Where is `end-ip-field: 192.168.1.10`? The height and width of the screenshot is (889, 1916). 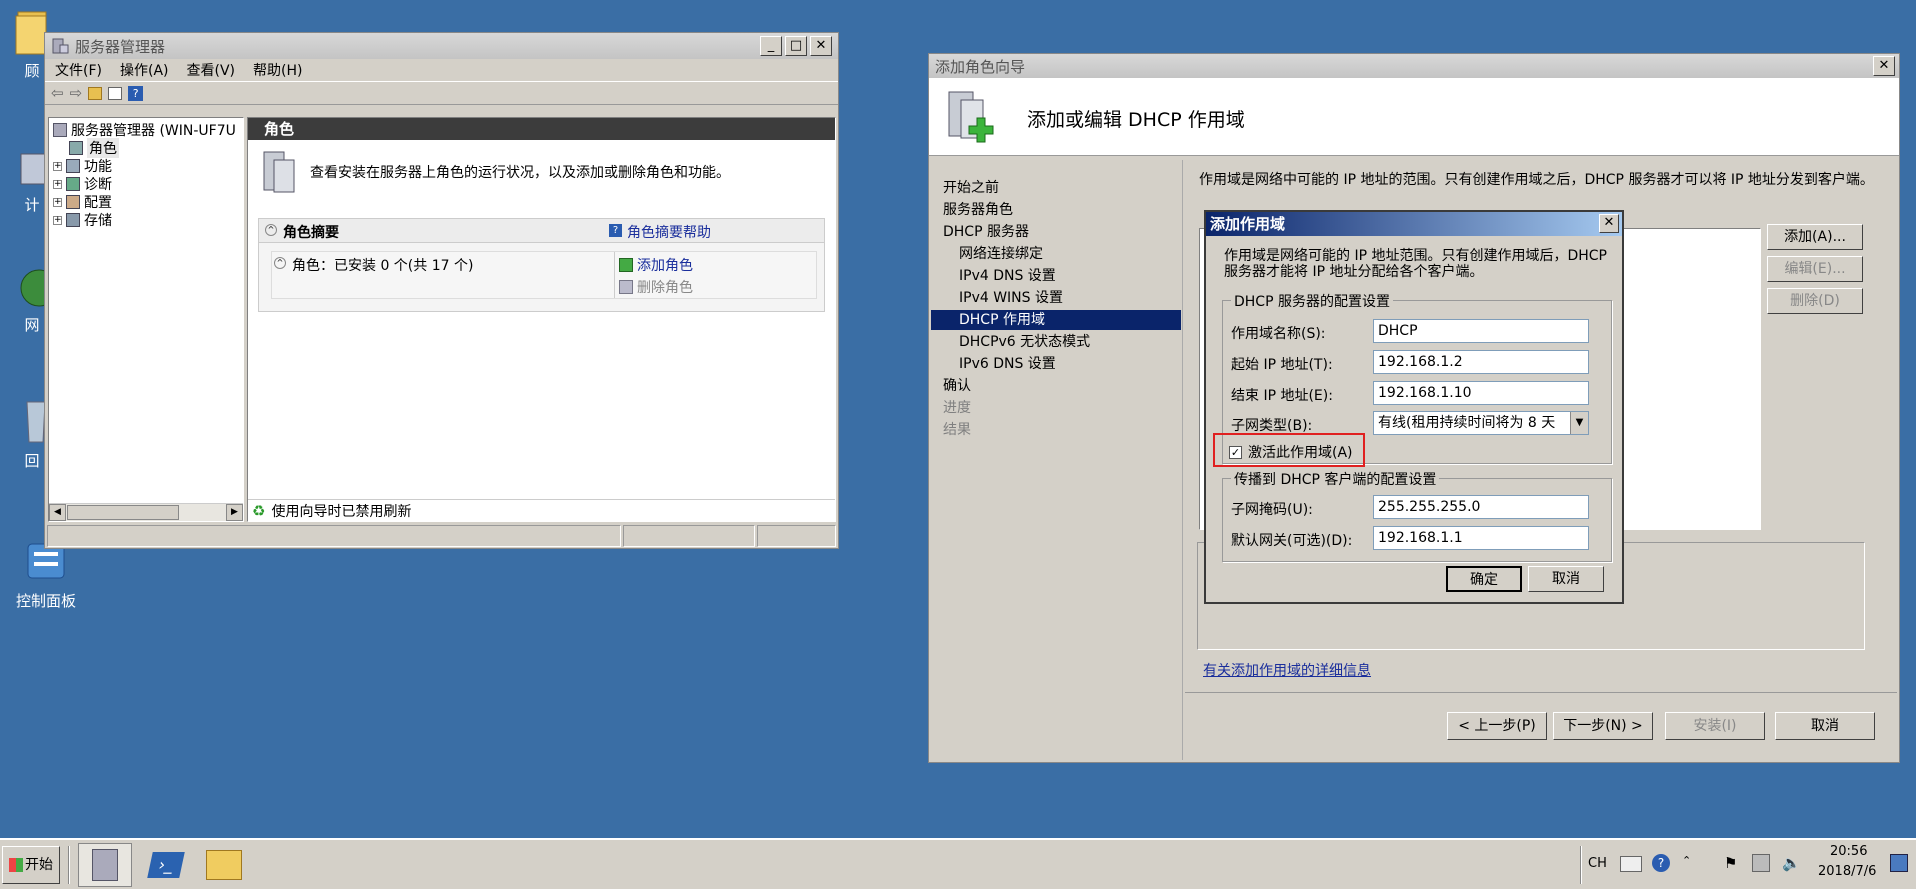 end-ip-field: 192.168.1.10 is located at coordinates (1481, 393).